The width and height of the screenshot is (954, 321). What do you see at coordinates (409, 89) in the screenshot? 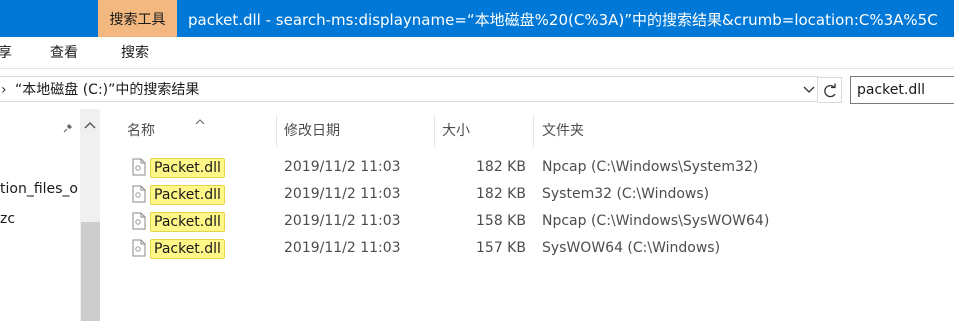
I see `address-bar: › “本地磁盘 (C:)”中的搜索结果` at bounding box center [409, 89].